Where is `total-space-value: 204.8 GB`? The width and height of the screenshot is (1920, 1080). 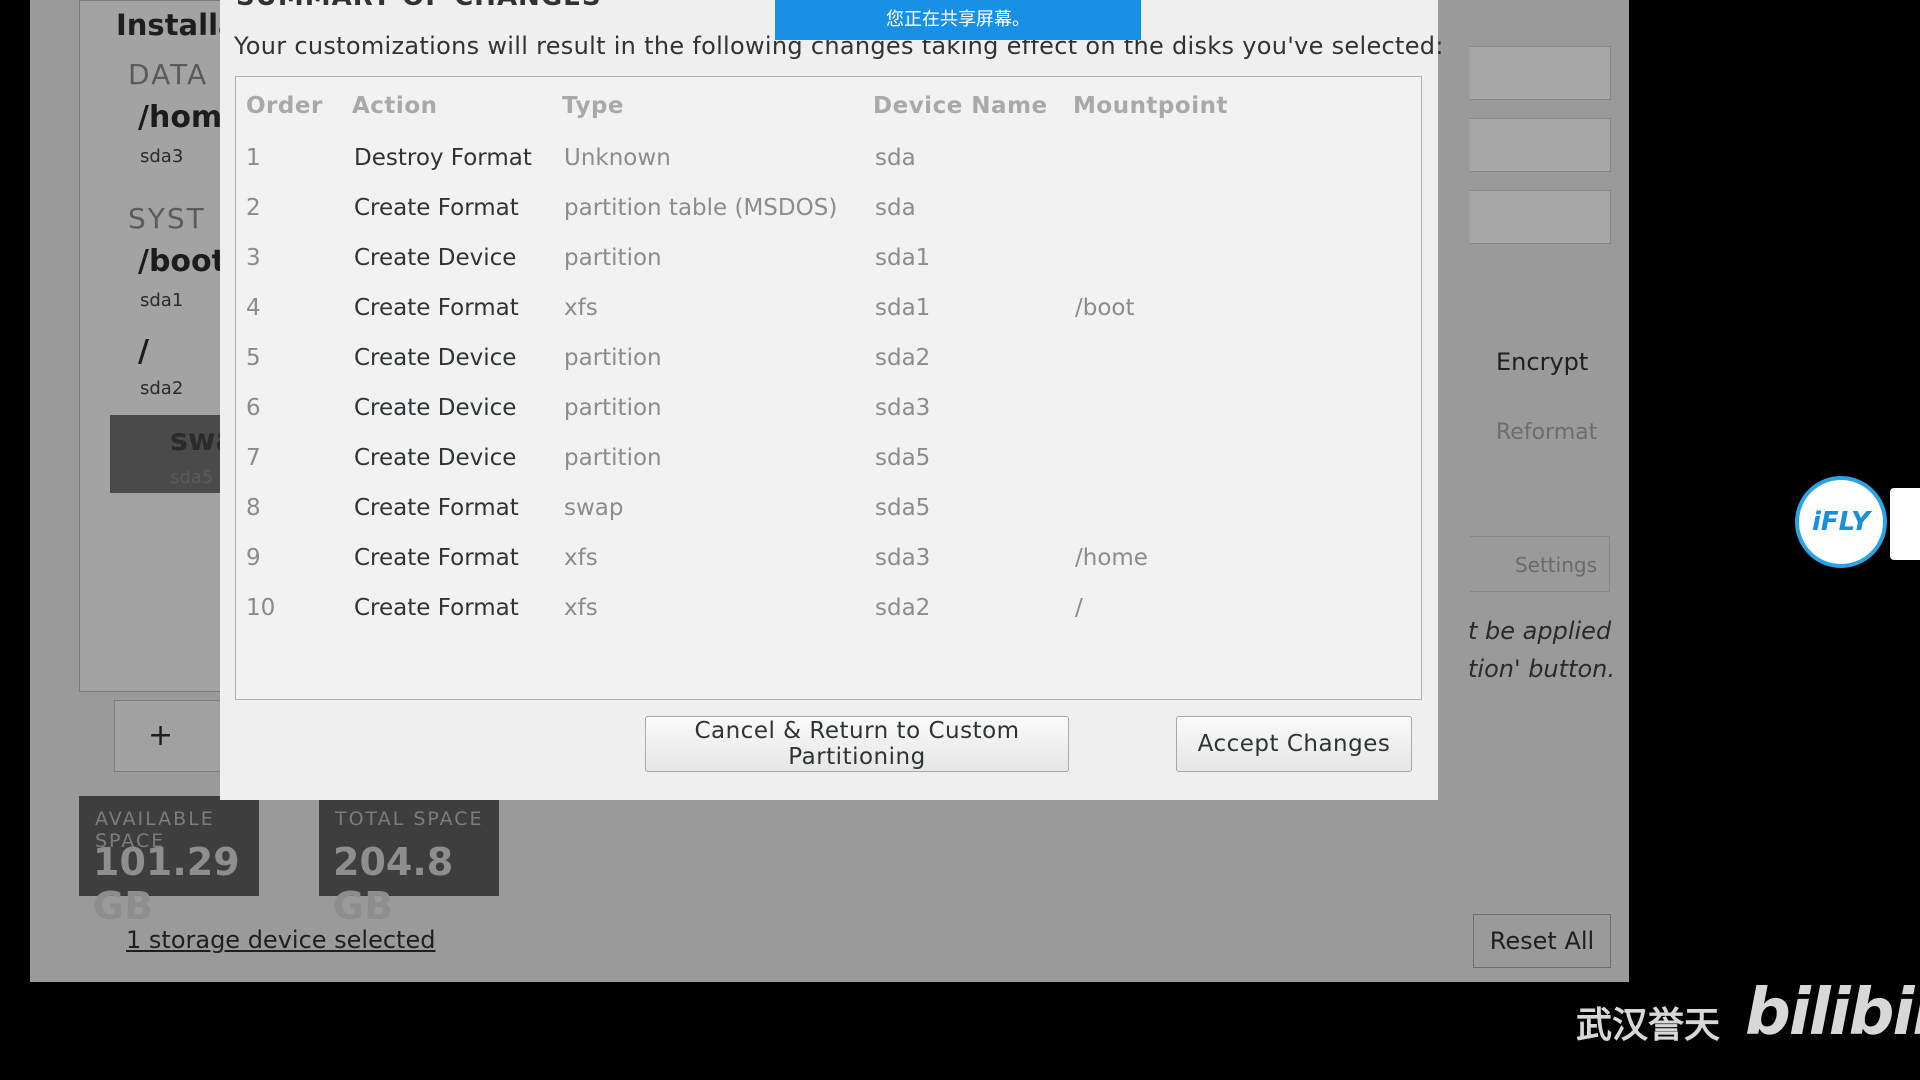 total-space-value: 204.8 GB is located at coordinates (393, 884).